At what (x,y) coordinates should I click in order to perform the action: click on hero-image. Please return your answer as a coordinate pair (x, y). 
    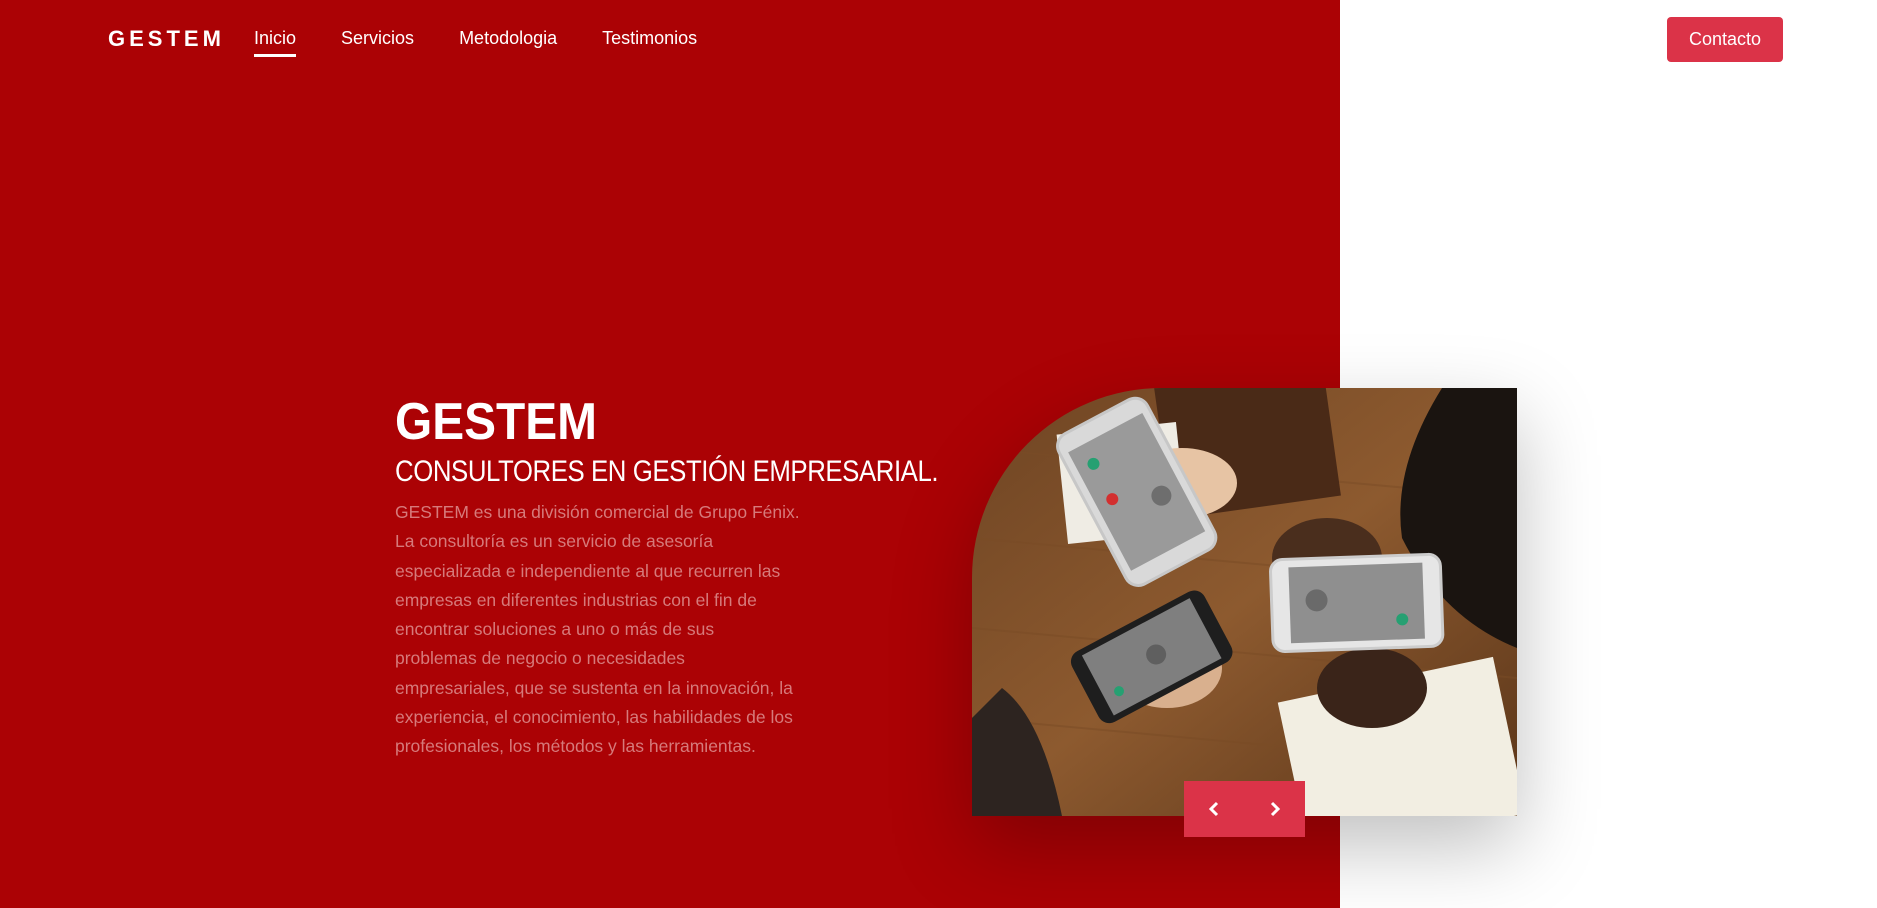
    Looking at the image, I should click on (1244, 602).